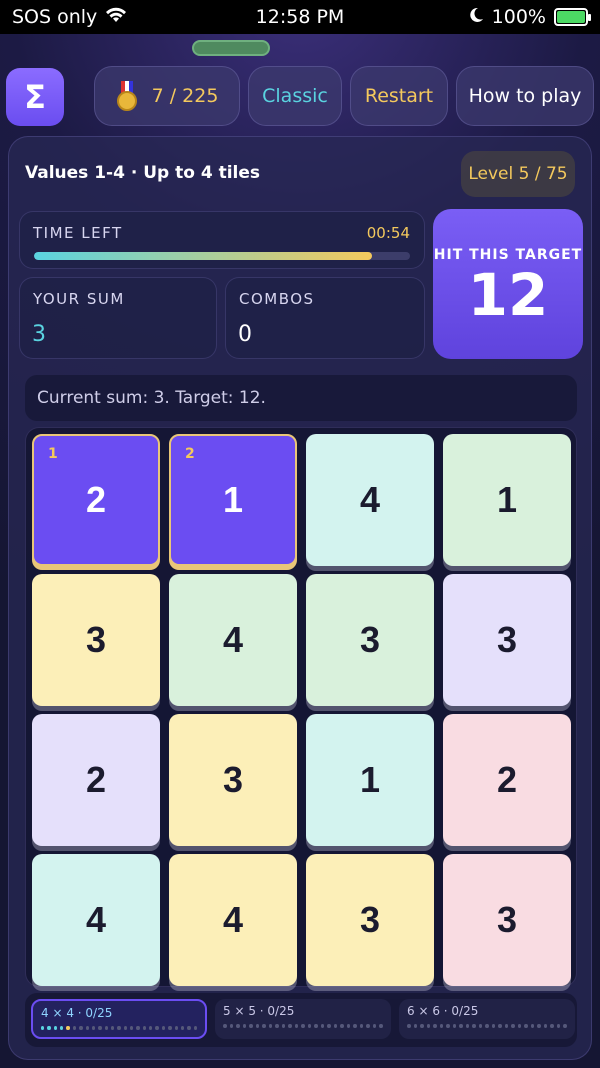 The image size is (600, 1068). I want to click on status-bar: SOS only 12:58 PM 100%, so click(300, 17).